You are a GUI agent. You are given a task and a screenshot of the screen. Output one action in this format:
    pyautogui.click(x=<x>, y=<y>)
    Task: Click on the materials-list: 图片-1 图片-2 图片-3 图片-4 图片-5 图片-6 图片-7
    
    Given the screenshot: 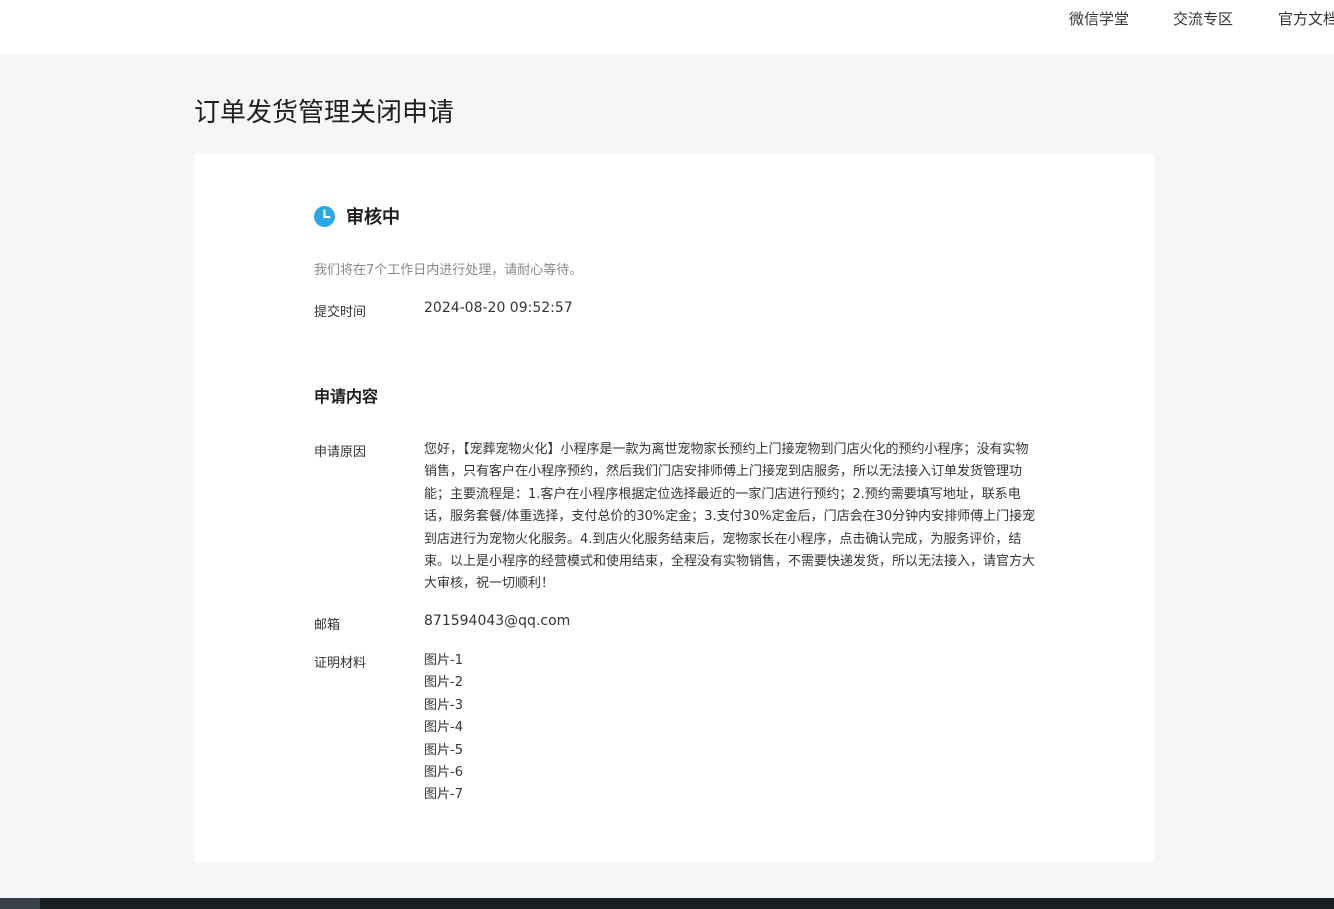 What is the action you would take?
    pyautogui.click(x=443, y=728)
    